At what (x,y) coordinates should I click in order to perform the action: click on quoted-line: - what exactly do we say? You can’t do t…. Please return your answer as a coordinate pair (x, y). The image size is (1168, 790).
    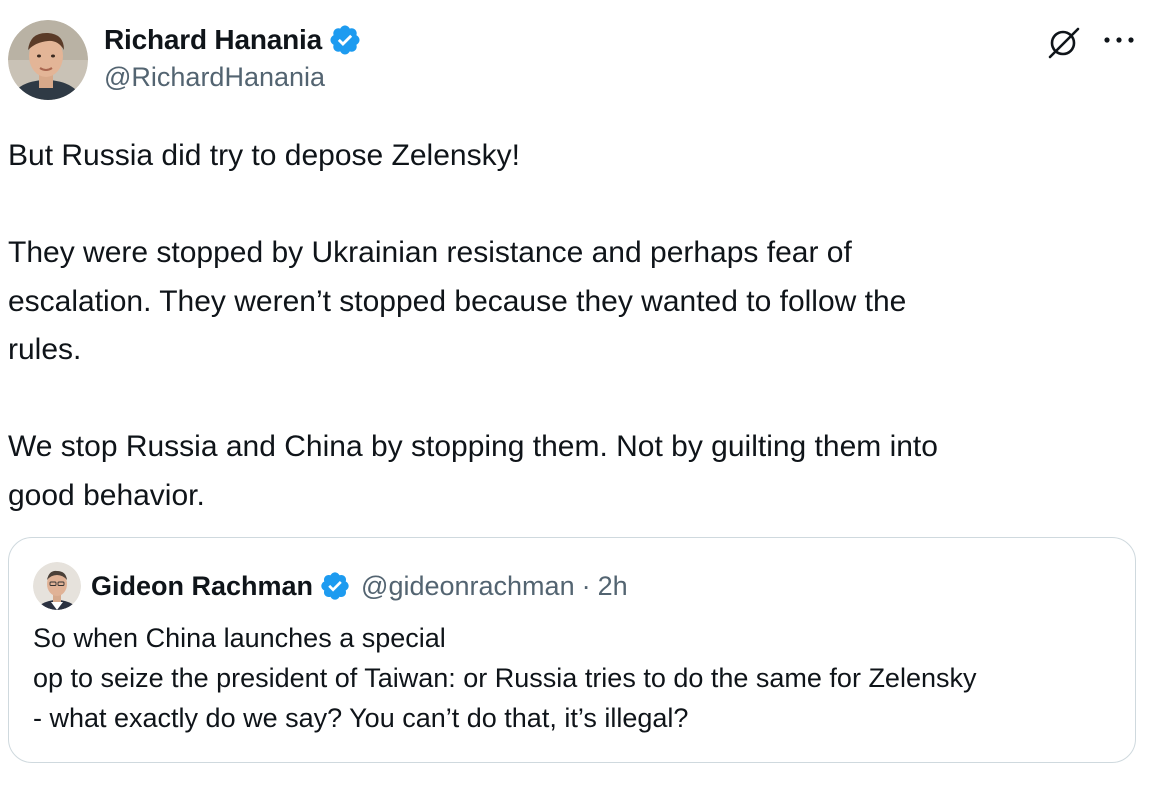
    Looking at the image, I should click on (361, 718).